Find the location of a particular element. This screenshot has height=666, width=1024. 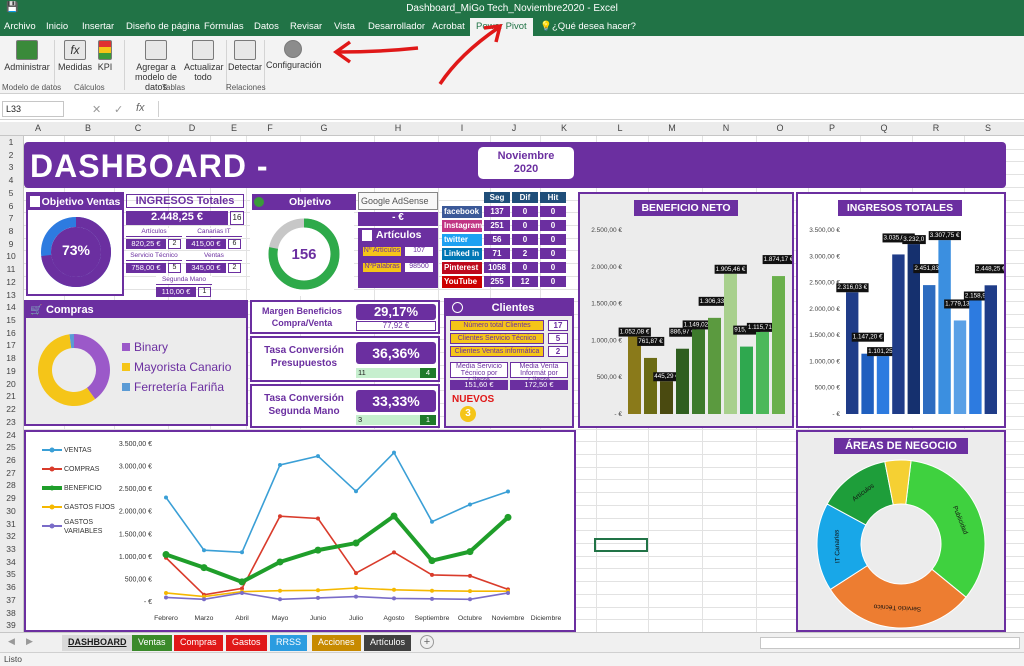

n-palabras-value: 98500 is located at coordinates (419, 267).